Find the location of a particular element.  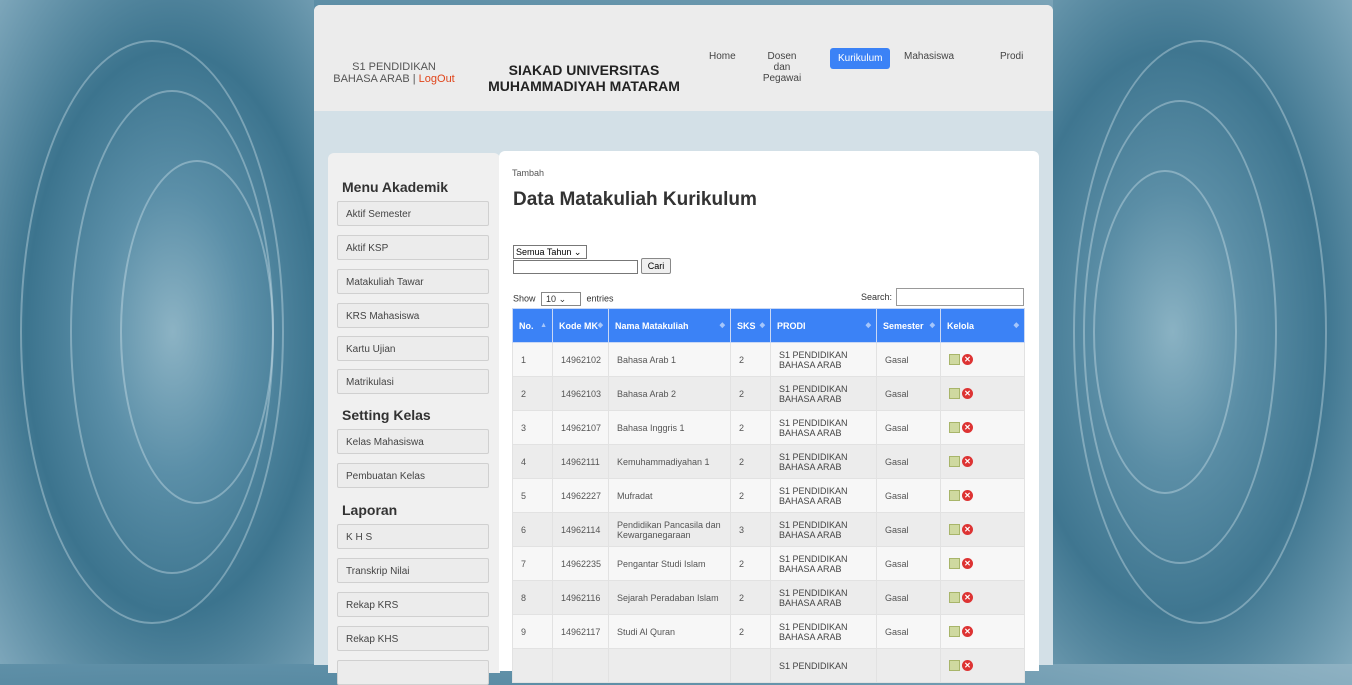

cell-kode-mk: 14962116 is located at coordinates (580, 597).